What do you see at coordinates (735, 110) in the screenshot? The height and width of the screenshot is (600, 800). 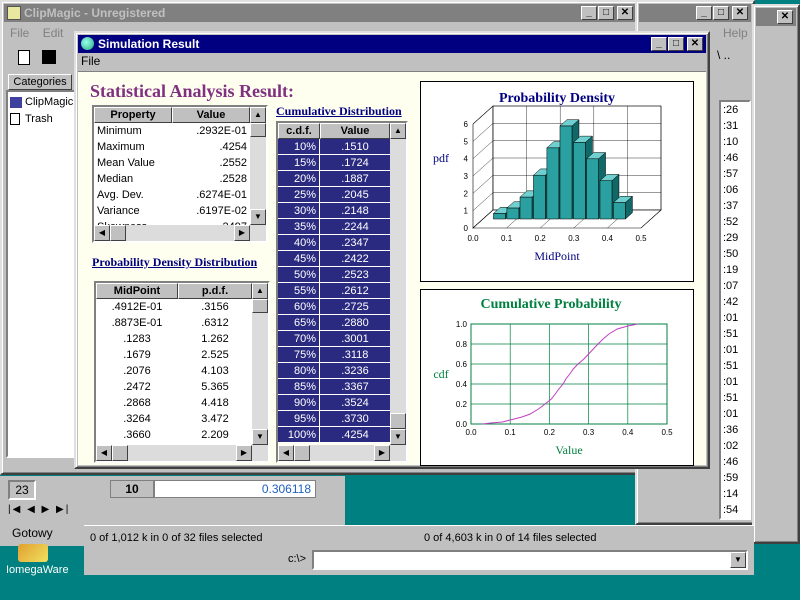 I see `time-list-item: :26` at bounding box center [735, 110].